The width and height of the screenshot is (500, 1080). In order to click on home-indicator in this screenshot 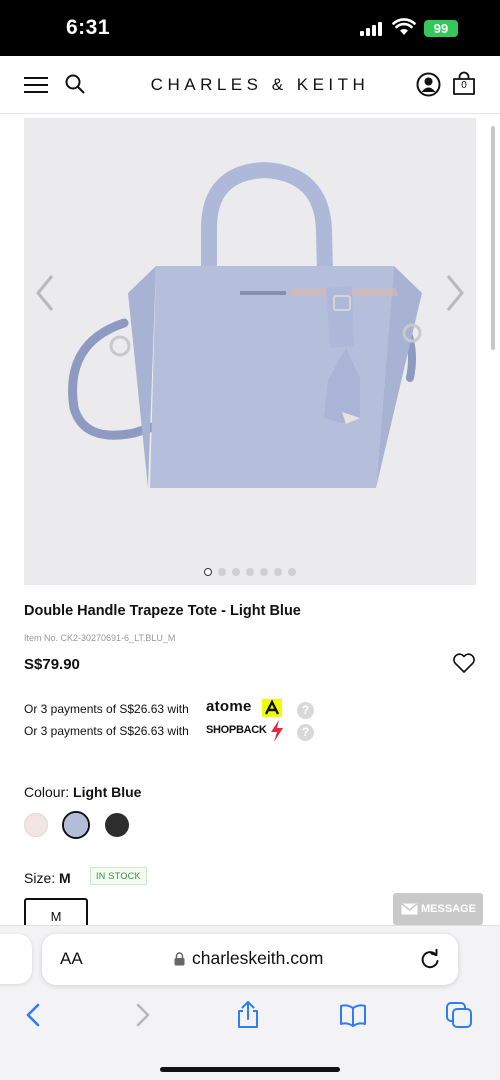, I will do `click(250, 1069)`.